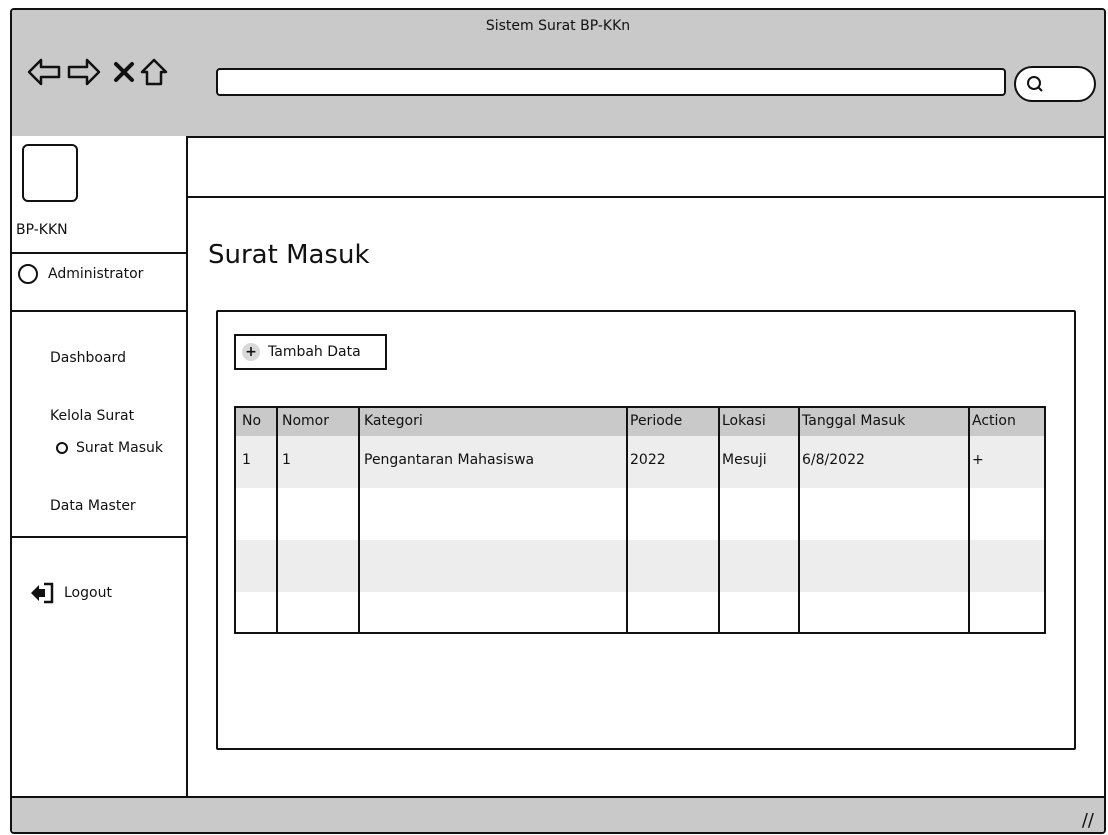 This screenshot has height=835, width=1108. Describe the element at coordinates (978, 460) in the screenshot. I see `row-action-button: +` at that location.